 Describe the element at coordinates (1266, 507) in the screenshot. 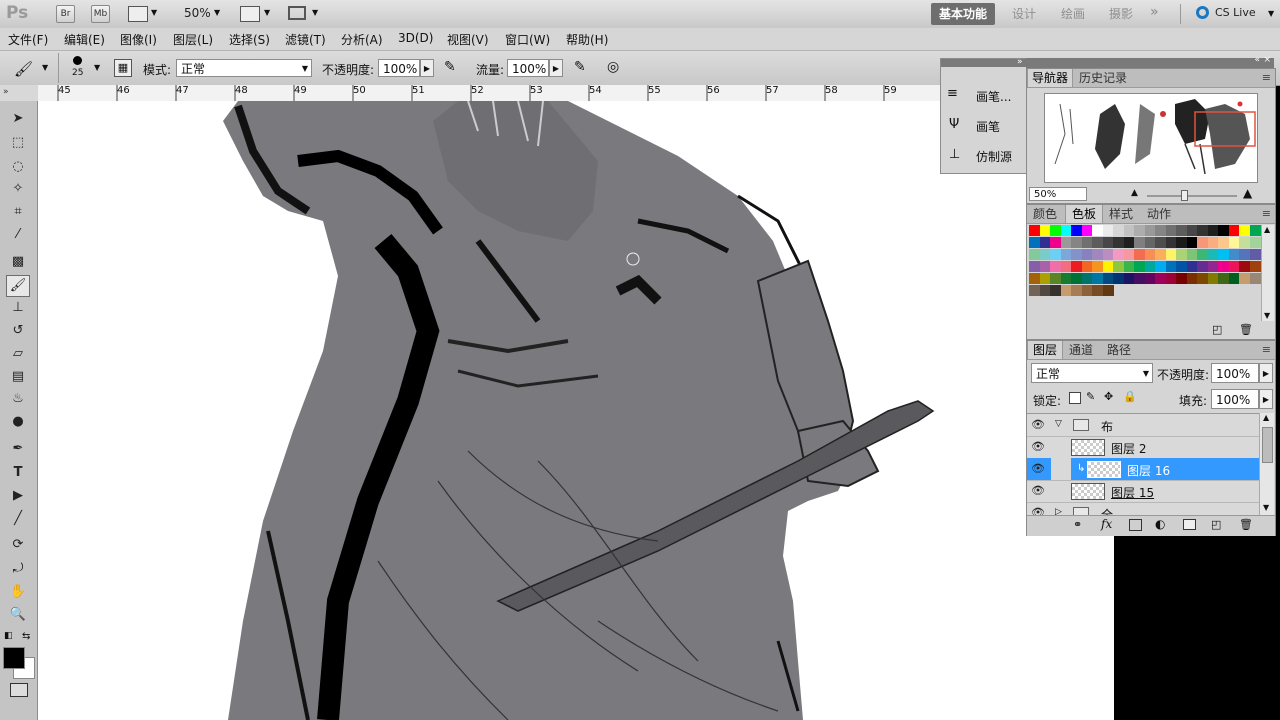

I see `scroll-down-icon: ▼` at that location.